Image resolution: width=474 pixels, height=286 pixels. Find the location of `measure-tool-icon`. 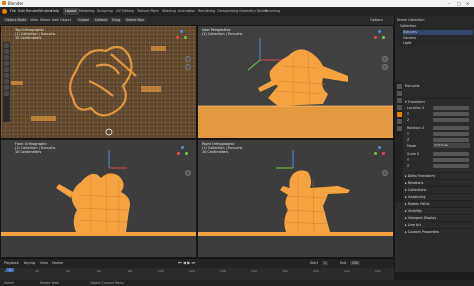

measure-tool-icon is located at coordinates (6, 87).